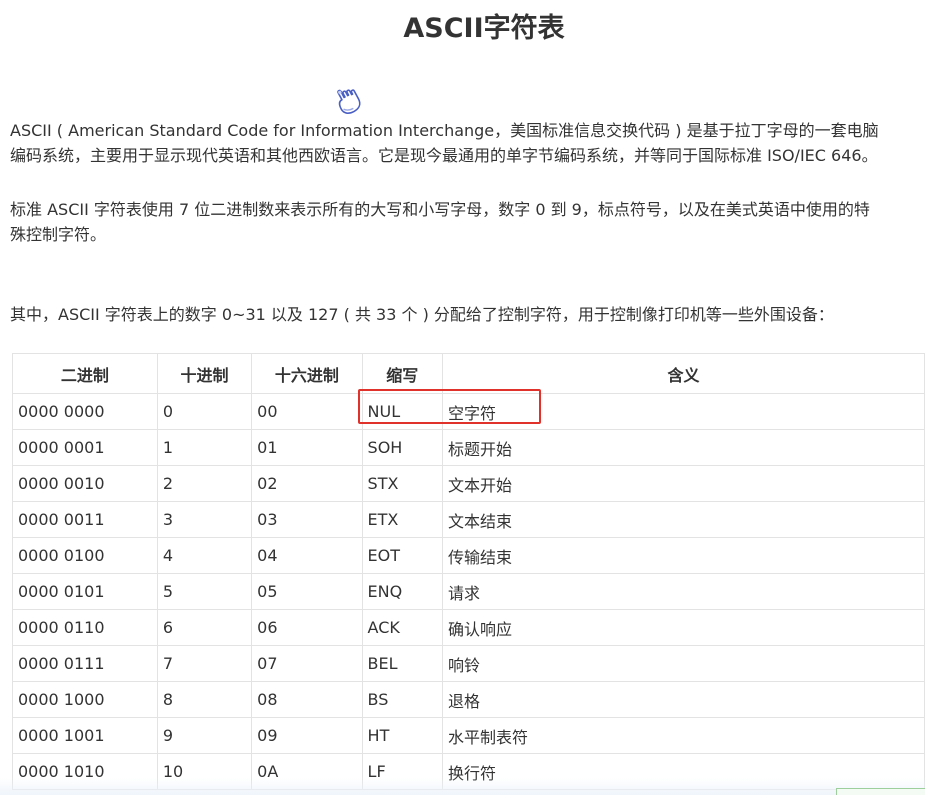 The width and height of the screenshot is (925, 795). I want to click on cell-abbreviation: ACK, so click(402, 627).